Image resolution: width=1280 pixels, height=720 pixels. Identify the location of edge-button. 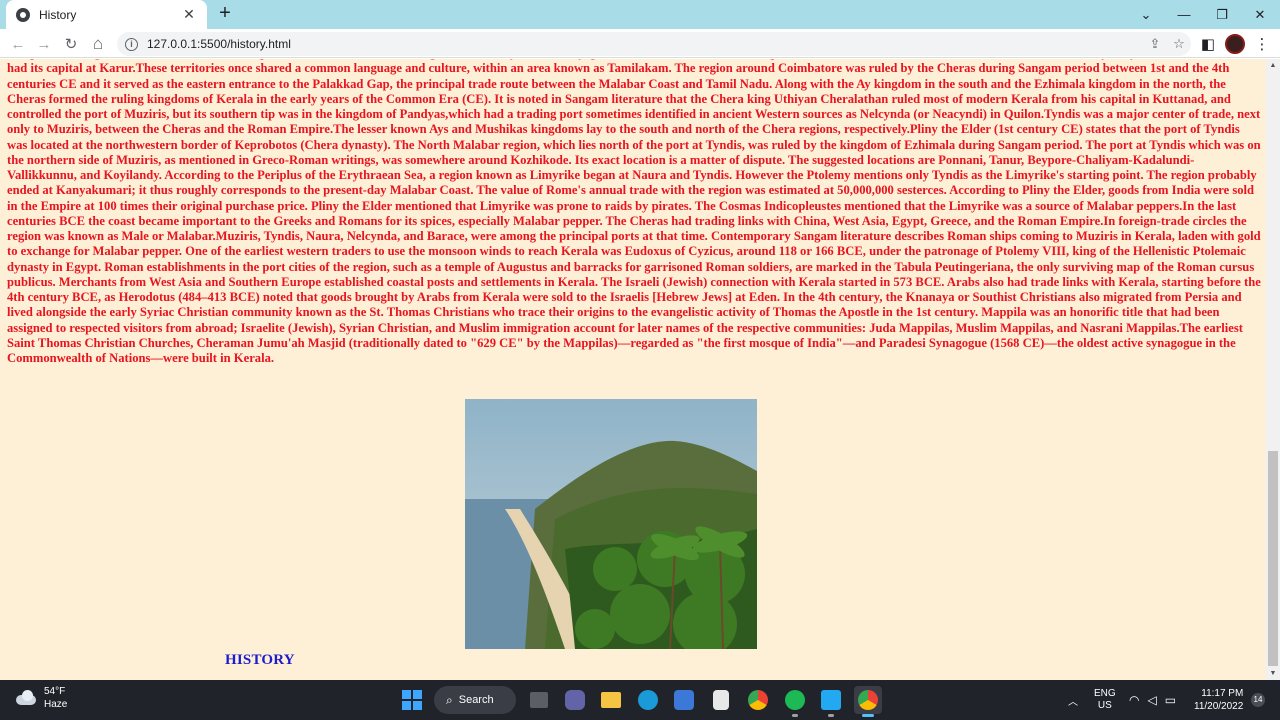
(648, 700).